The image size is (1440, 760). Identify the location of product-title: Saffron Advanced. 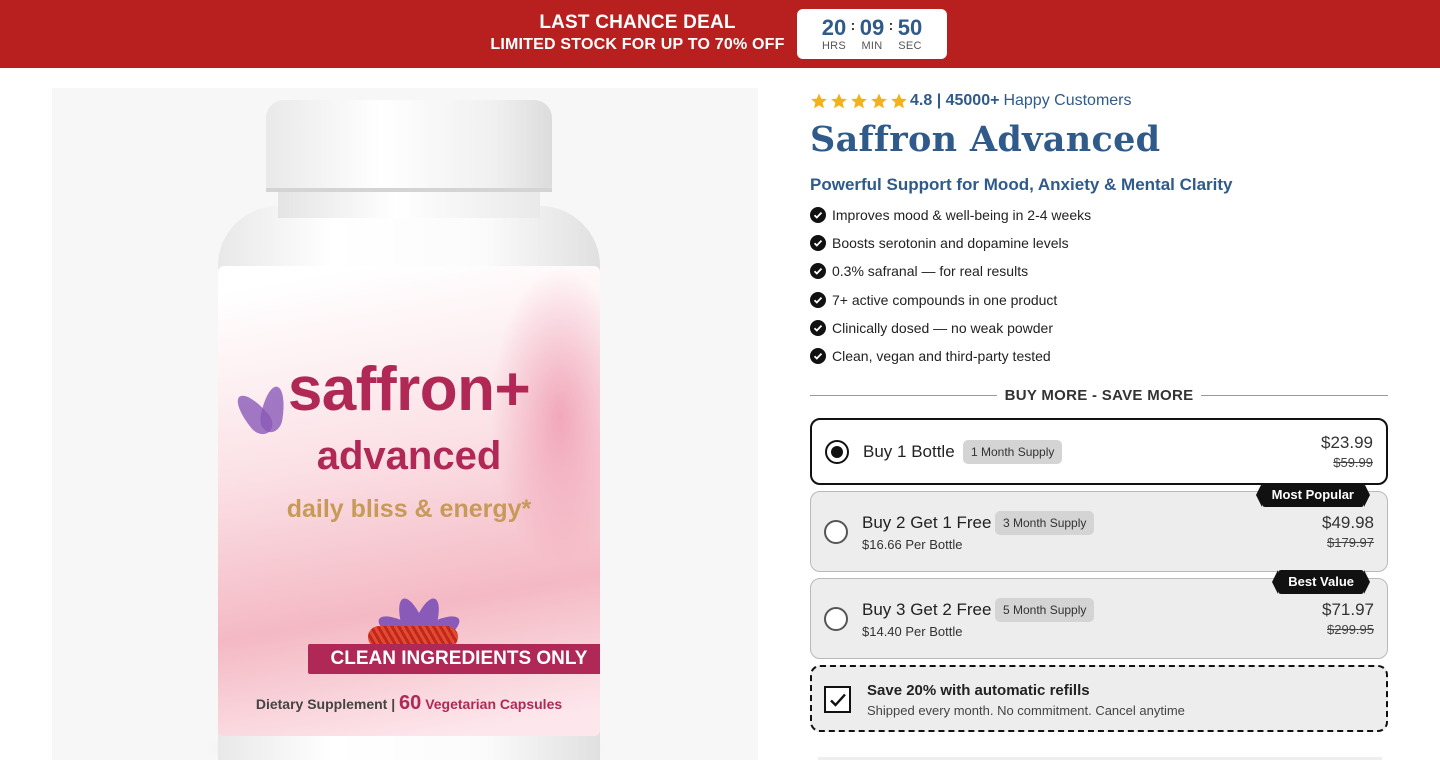
(985, 139).